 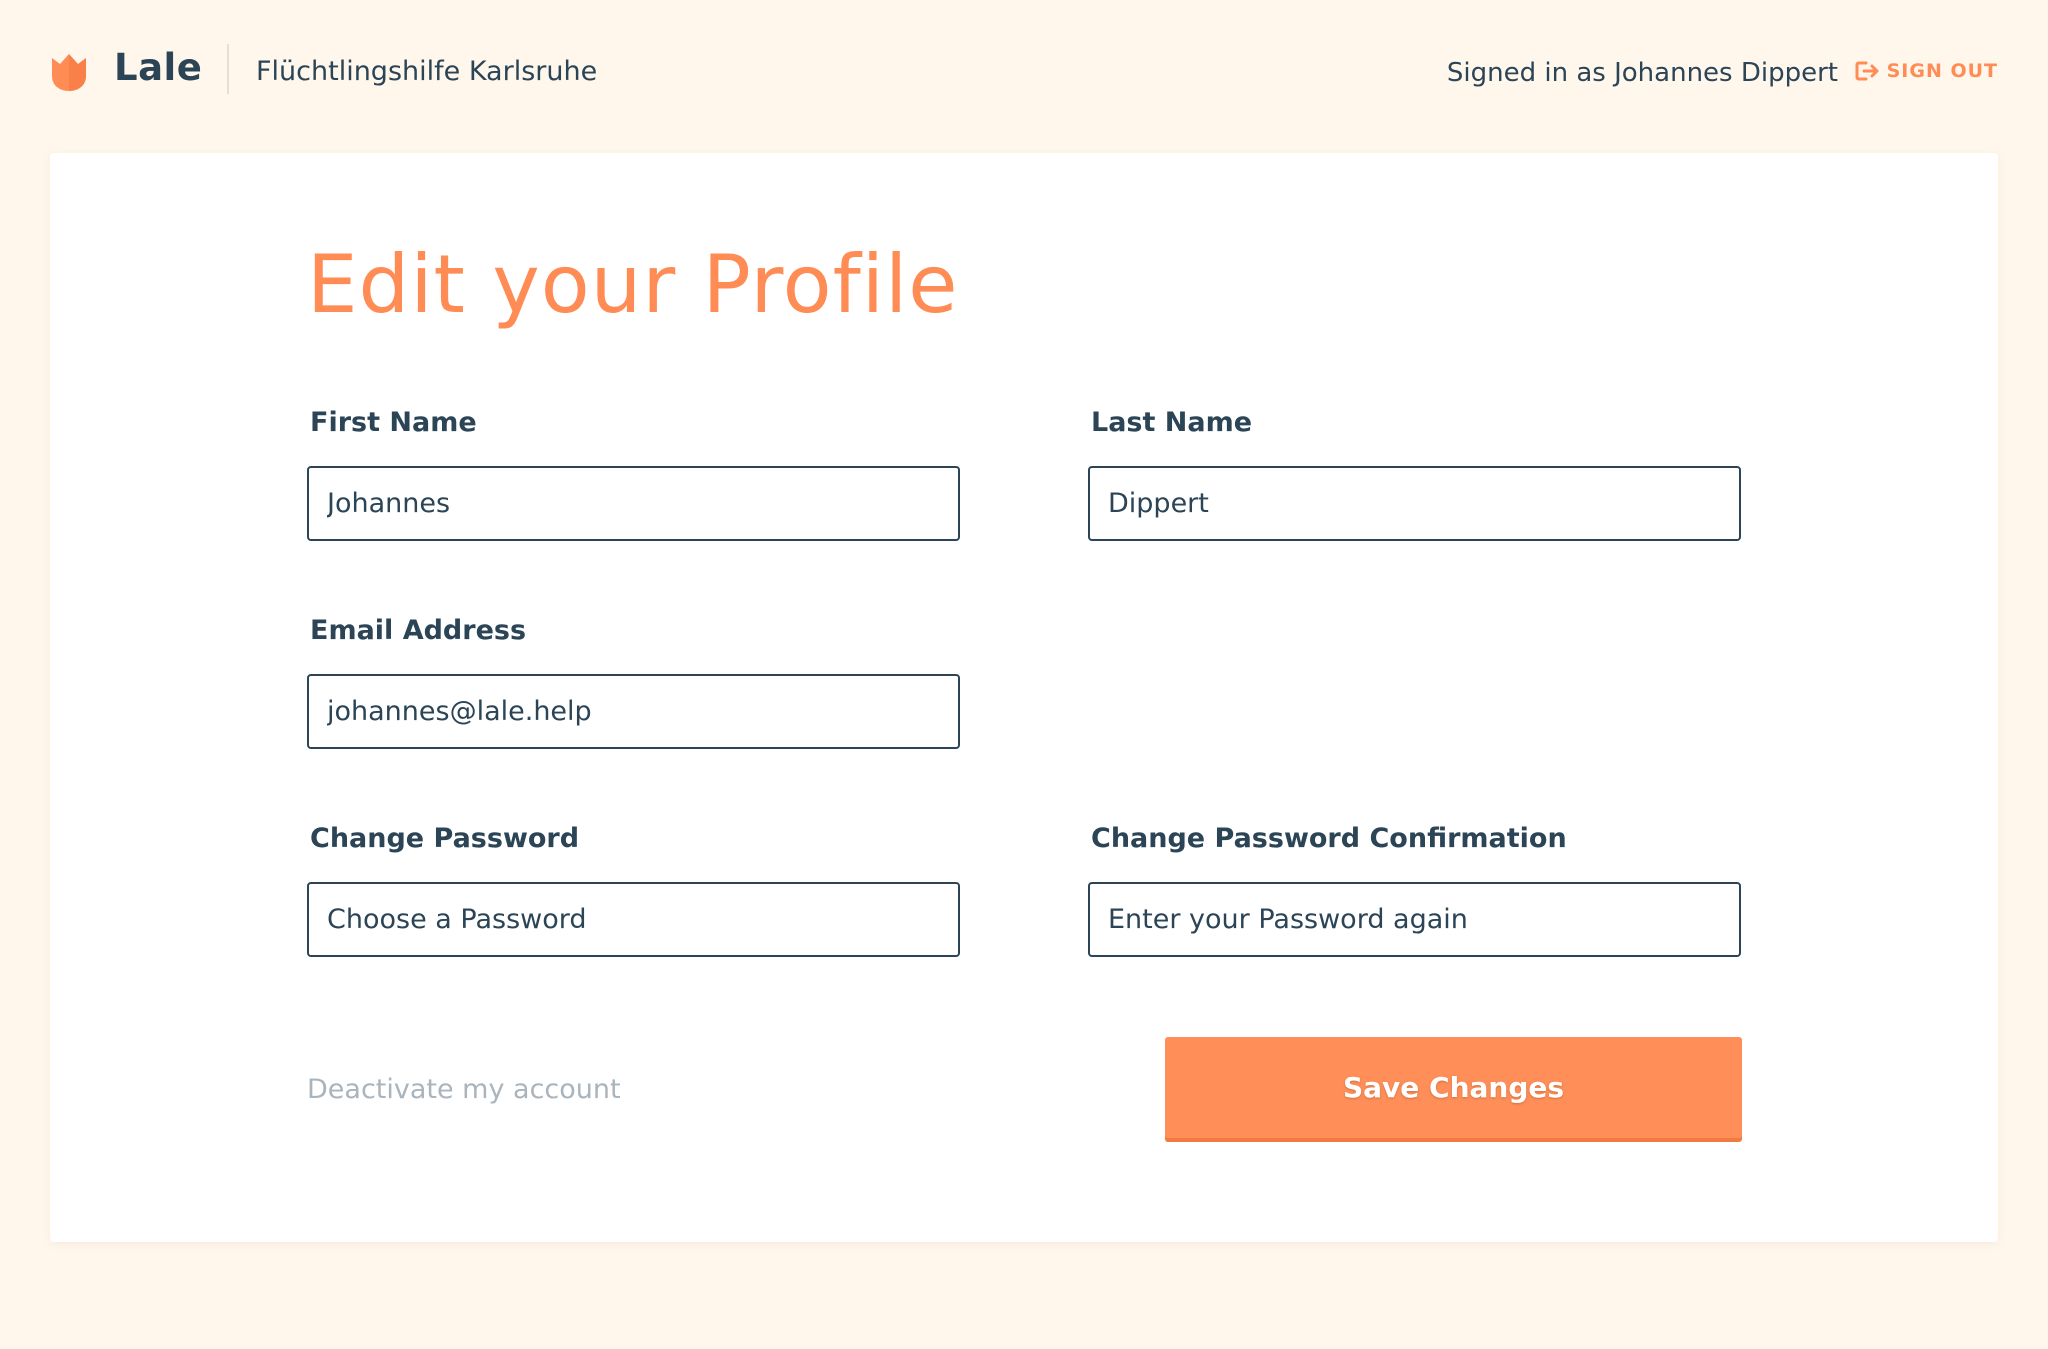 I want to click on signed-in-status: Signed in as Johannes Dippert, so click(x=1642, y=73).